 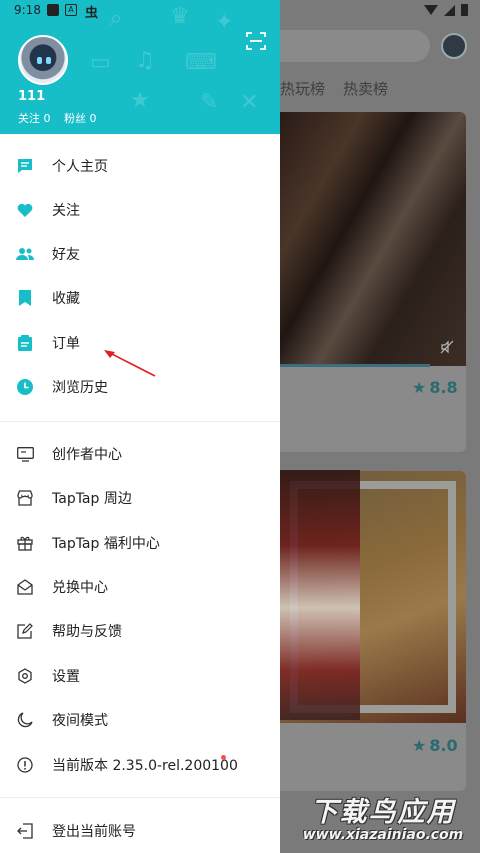 I want to click on game-video-thumbnail, so click(x=373, y=239).